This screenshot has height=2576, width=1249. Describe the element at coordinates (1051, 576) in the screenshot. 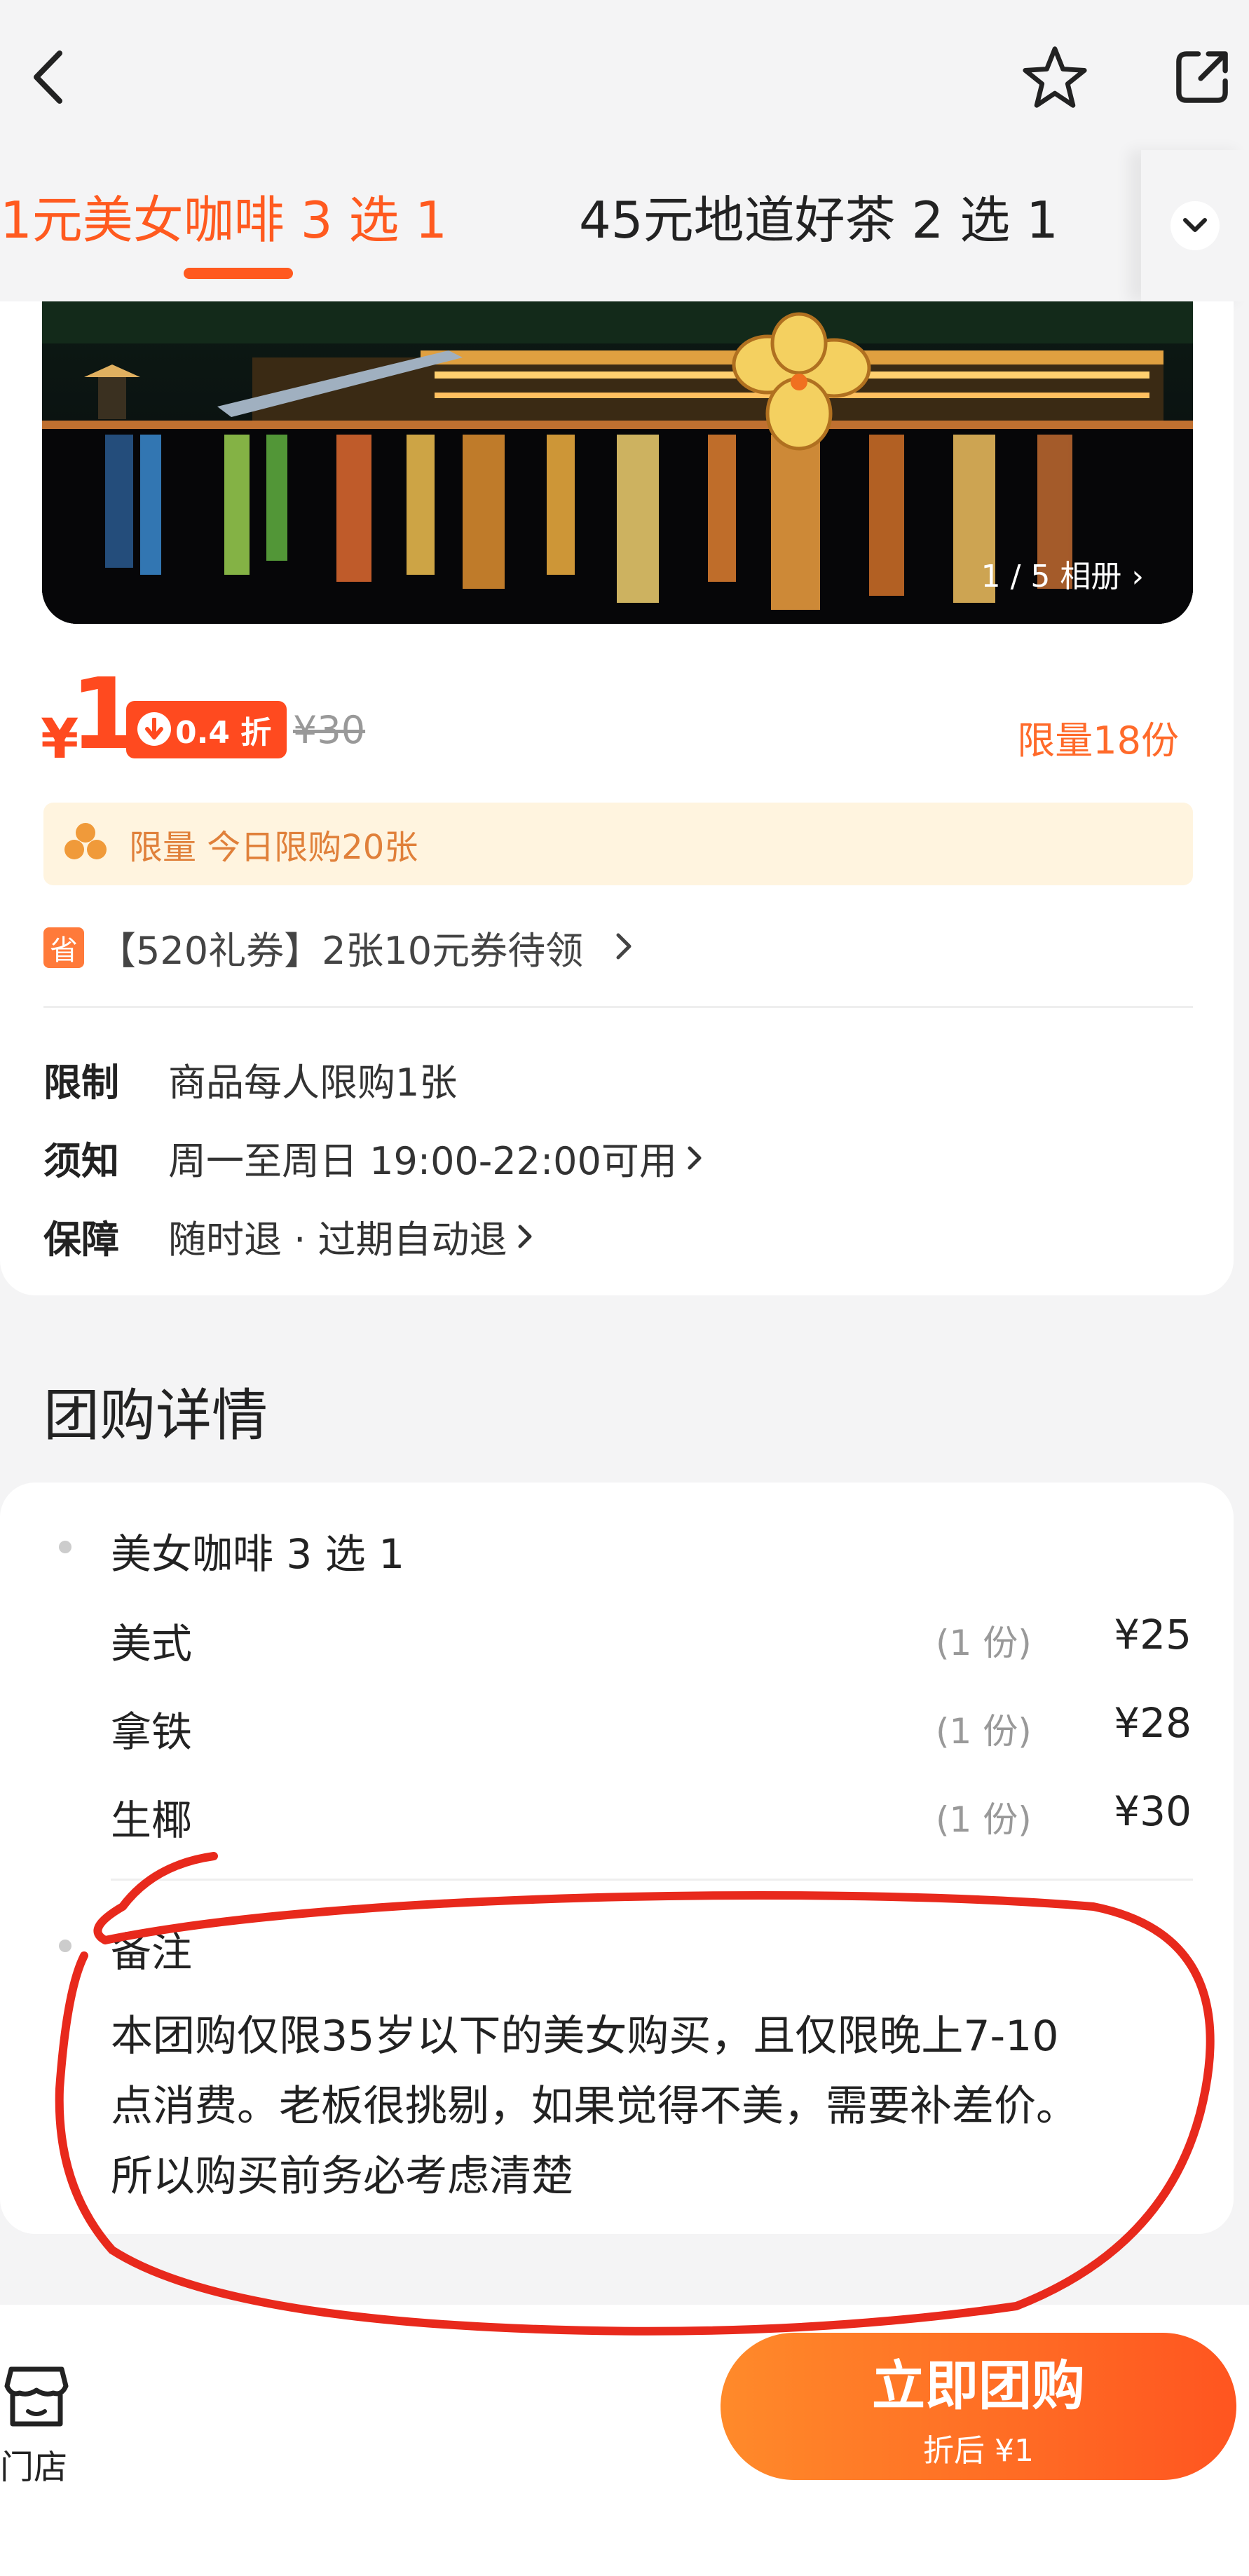

I see `album-counter-label: 1 / 5 相册` at that location.